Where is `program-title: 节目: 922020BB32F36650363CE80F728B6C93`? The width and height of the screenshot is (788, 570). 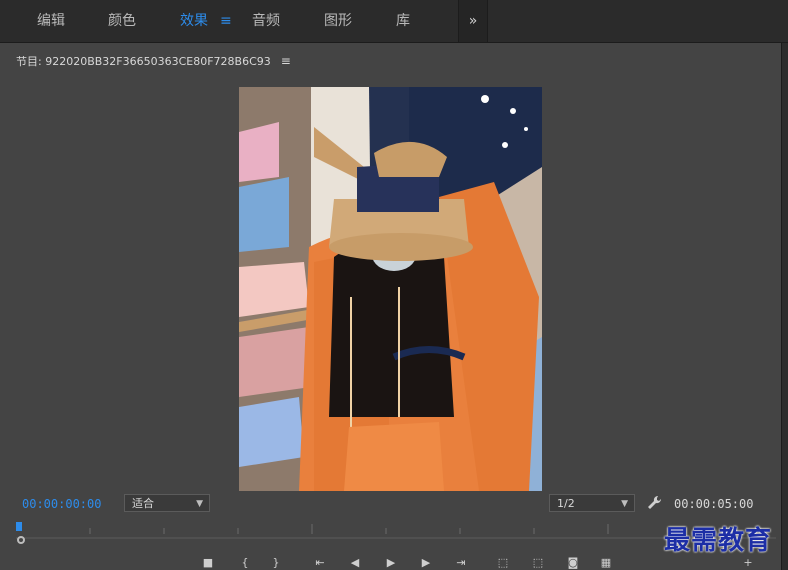
program-title: 节目: 922020BB32F36650363CE80F728B6C93 is located at coordinates (143, 61).